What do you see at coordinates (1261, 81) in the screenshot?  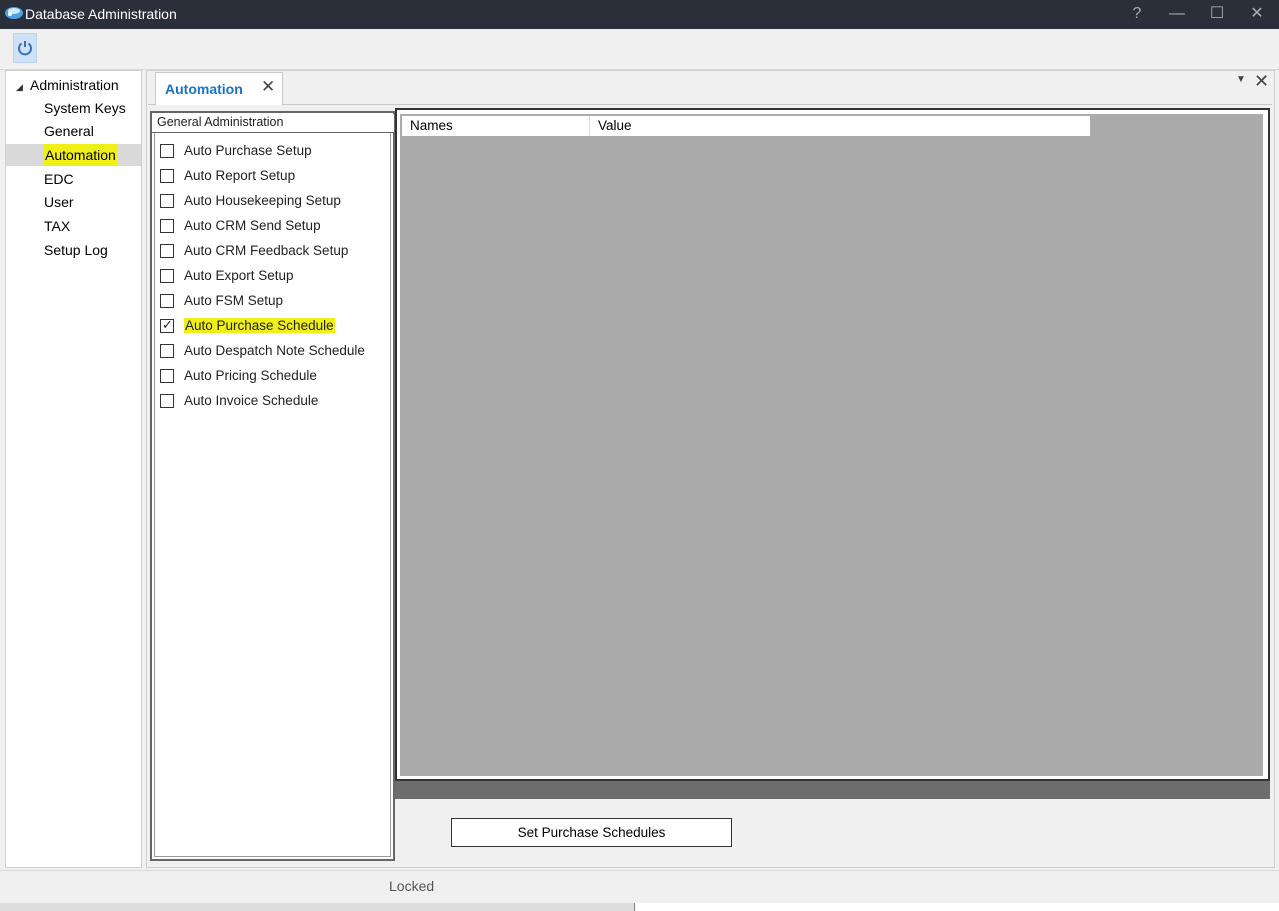 I see `panel-close-icon: ✕` at bounding box center [1261, 81].